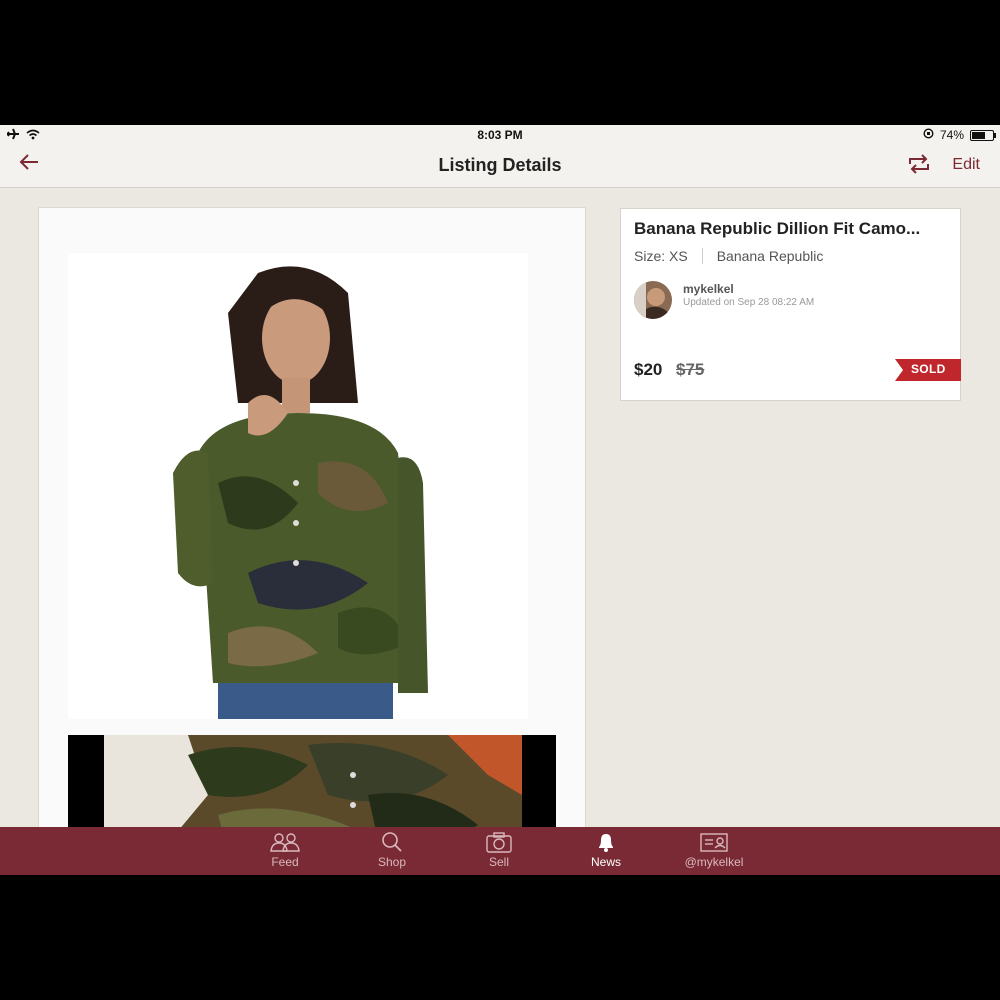 The width and height of the screenshot is (1000, 1000). Describe the element at coordinates (498, 862) in the screenshot. I see `tab-sell-label: Sell` at that location.